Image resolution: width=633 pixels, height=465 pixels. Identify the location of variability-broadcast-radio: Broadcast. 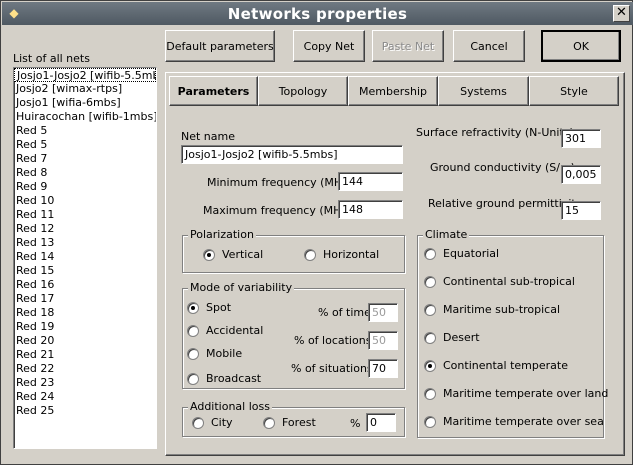
(224, 378).